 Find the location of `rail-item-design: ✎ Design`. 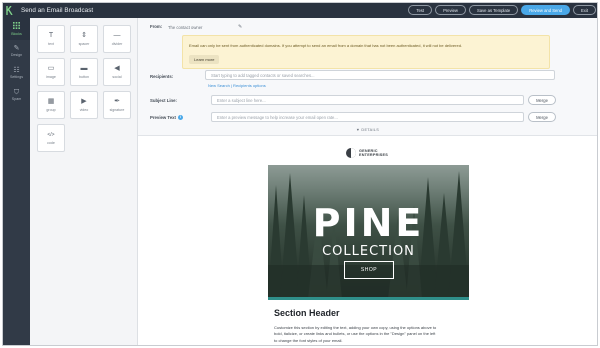

rail-item-design: ✎ Design is located at coordinates (16, 51).